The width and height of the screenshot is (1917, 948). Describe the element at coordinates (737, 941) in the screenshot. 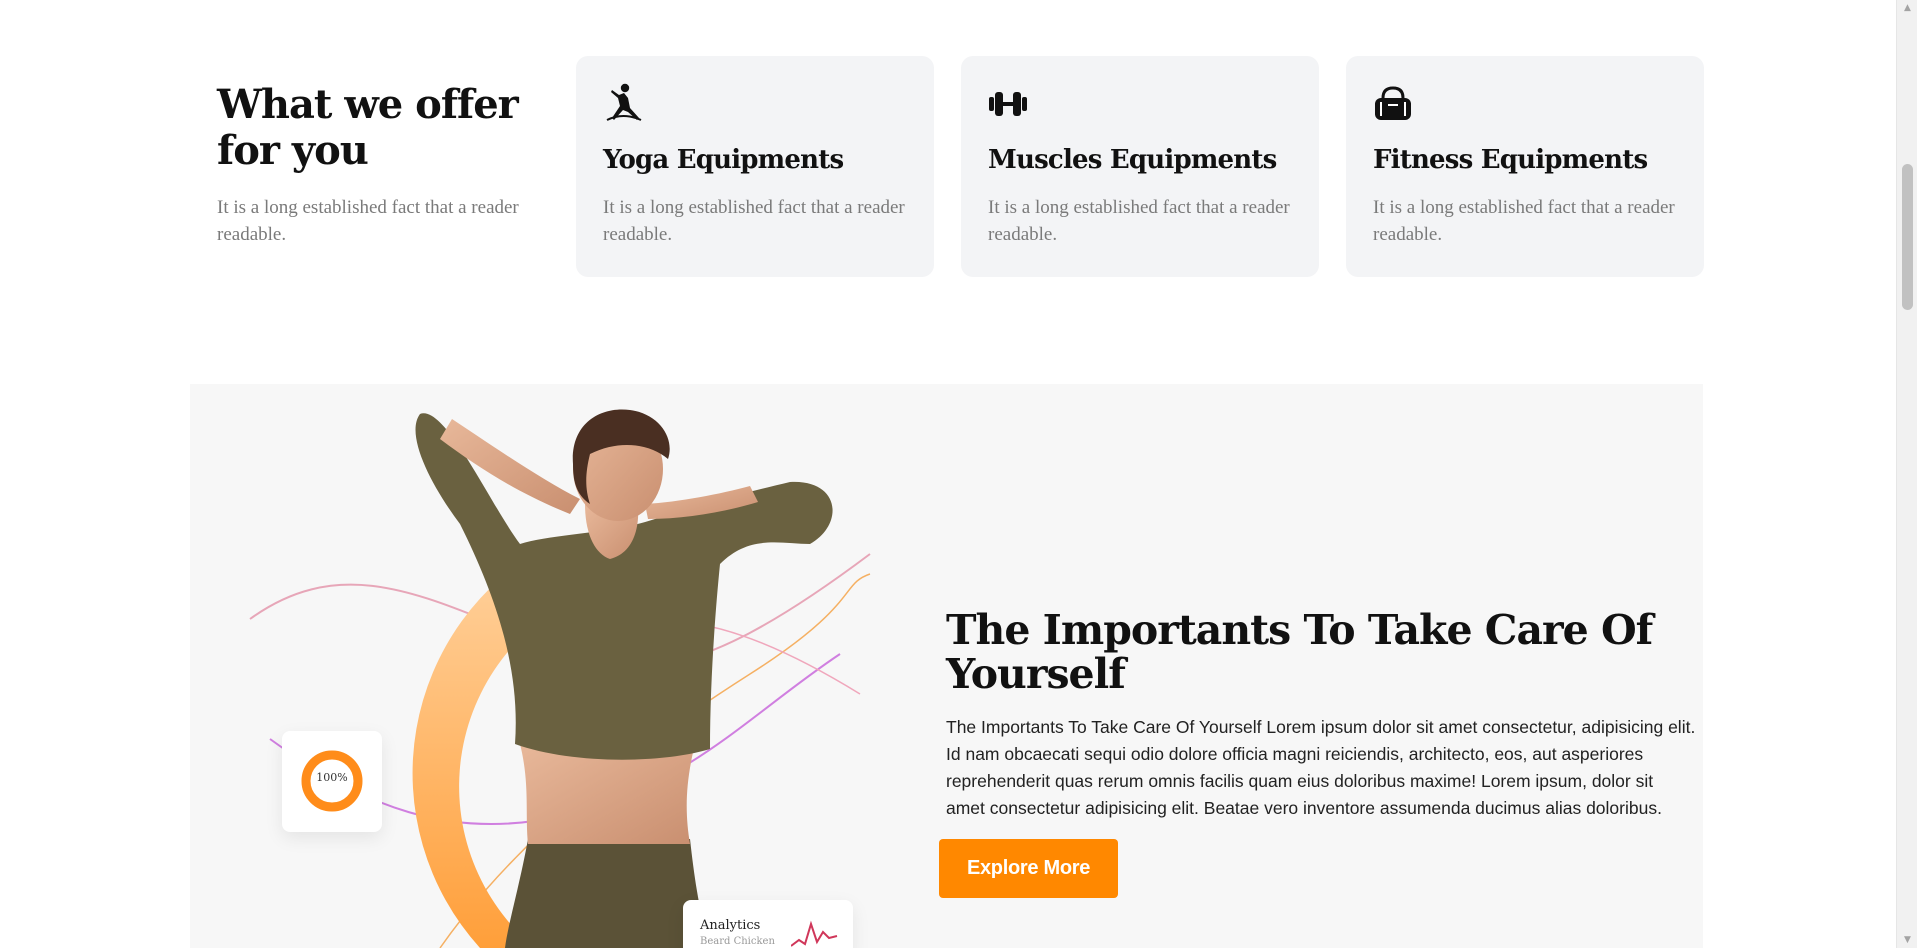

I see `analytics-subtitle: Beard Chicken` at that location.